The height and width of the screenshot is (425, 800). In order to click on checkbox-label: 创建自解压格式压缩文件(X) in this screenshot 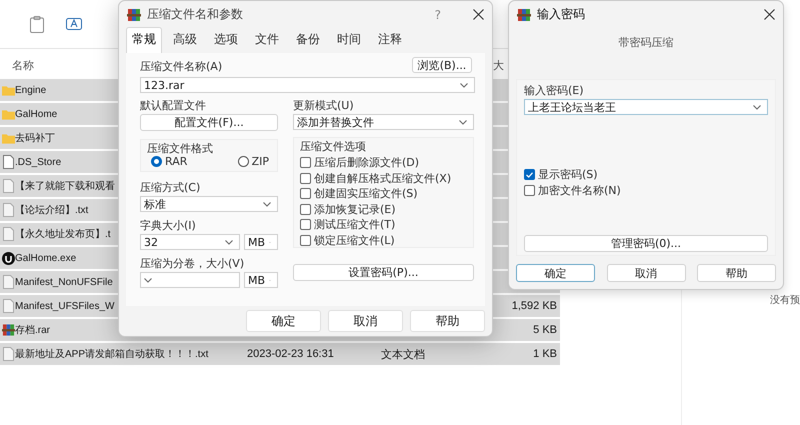, I will do `click(383, 178)`.